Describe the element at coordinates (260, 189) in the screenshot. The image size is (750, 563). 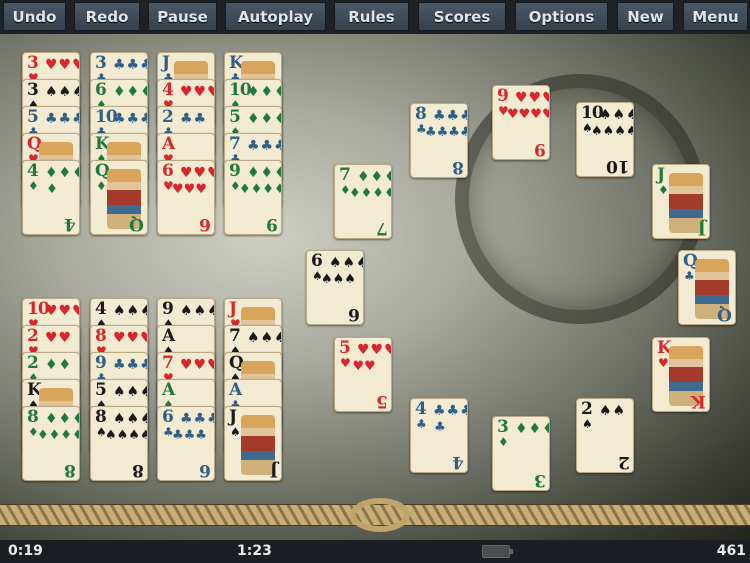
I see `diamonds-pips-icon: ♦♦♦♦♦♦` at that location.